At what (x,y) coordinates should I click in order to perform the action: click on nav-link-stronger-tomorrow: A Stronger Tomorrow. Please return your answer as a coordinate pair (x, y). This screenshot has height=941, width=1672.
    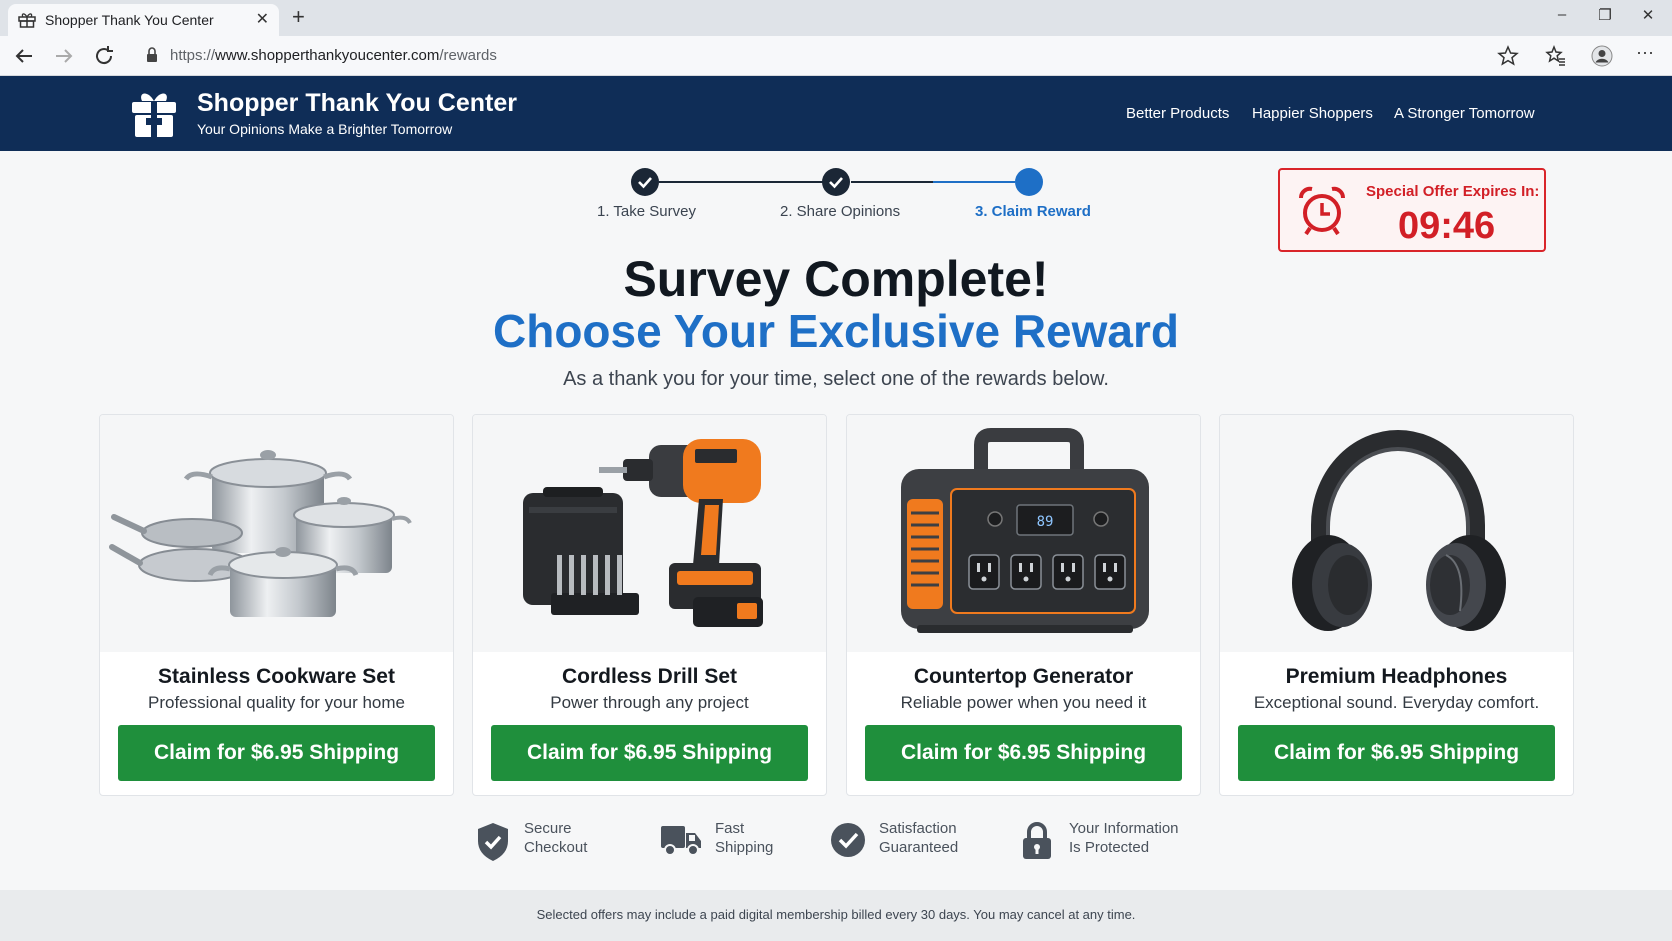
    Looking at the image, I should click on (1464, 113).